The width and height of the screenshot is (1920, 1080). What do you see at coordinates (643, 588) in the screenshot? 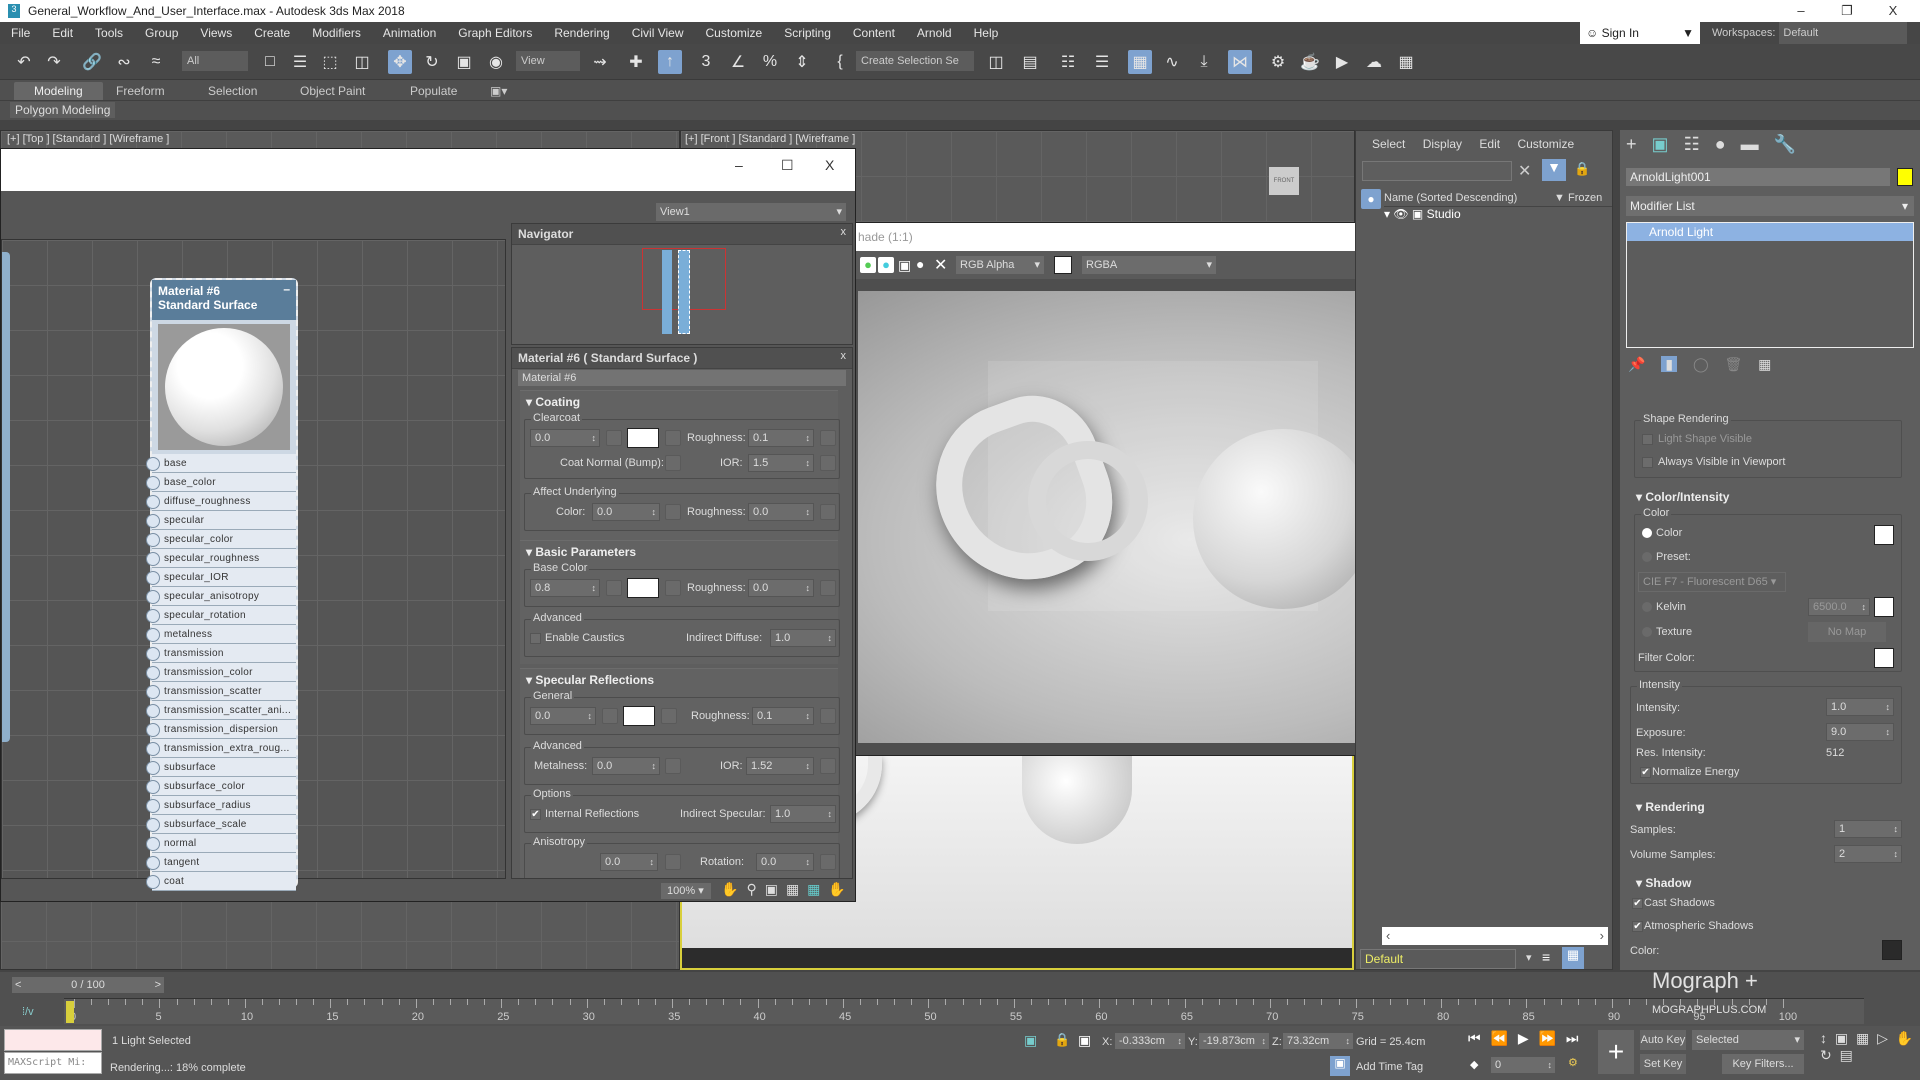
I see `base-color-swatch` at bounding box center [643, 588].